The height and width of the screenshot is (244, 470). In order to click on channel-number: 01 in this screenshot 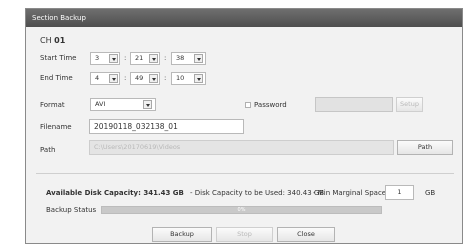, I will do `click(60, 40)`.